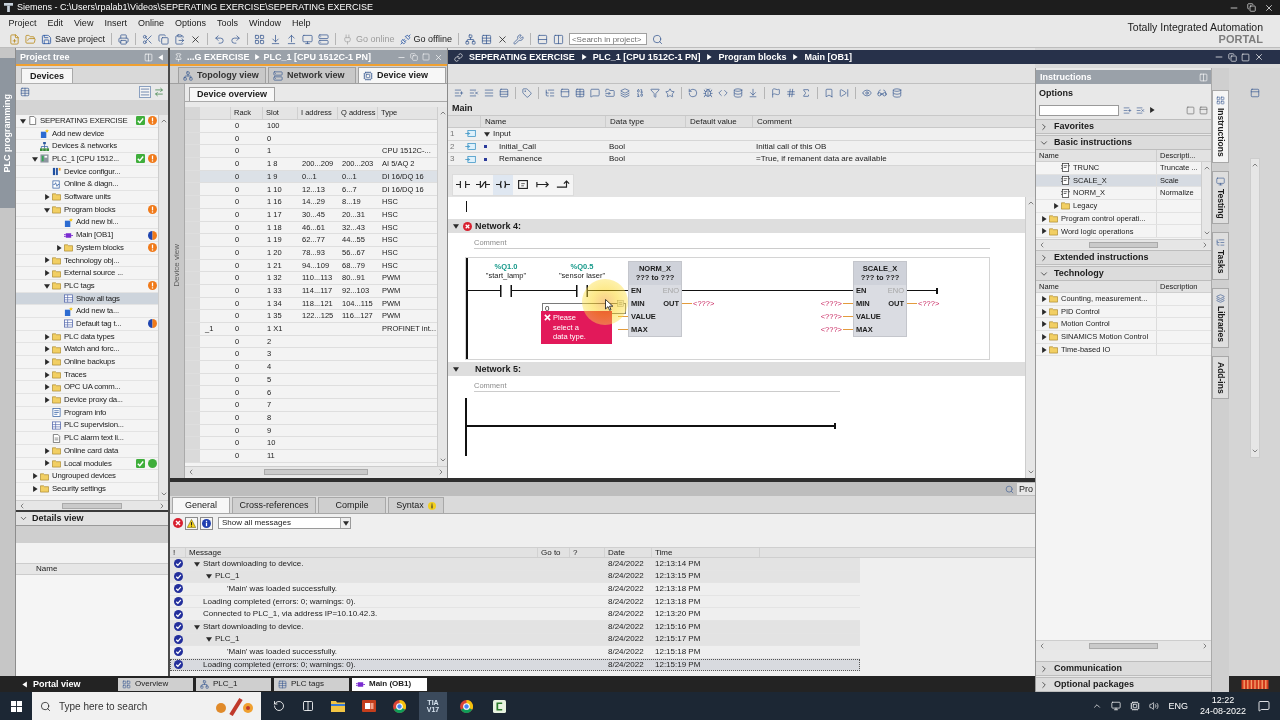 The image size is (1280, 720). Describe the element at coordinates (502, 39) in the screenshot. I see `cross-icon` at that location.